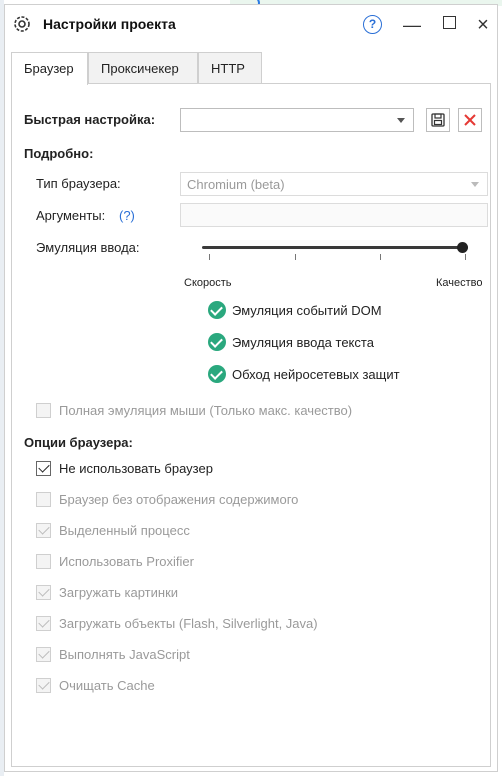 The image size is (502, 776). What do you see at coordinates (22, 24) in the screenshot?
I see `settings-gear-icon` at bounding box center [22, 24].